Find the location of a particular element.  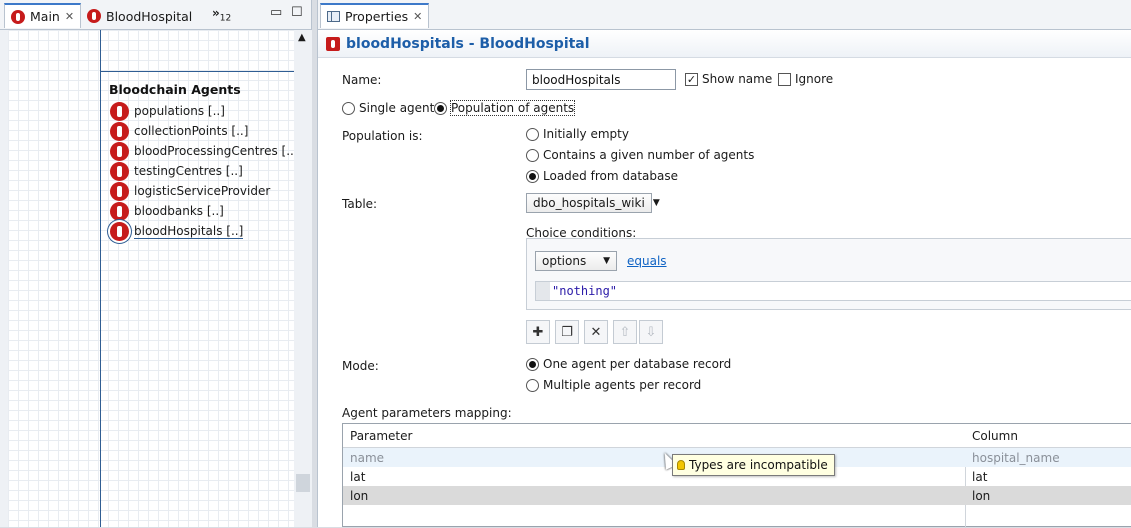

properties-tabbar: Properties ✕ is located at coordinates (724, 15).